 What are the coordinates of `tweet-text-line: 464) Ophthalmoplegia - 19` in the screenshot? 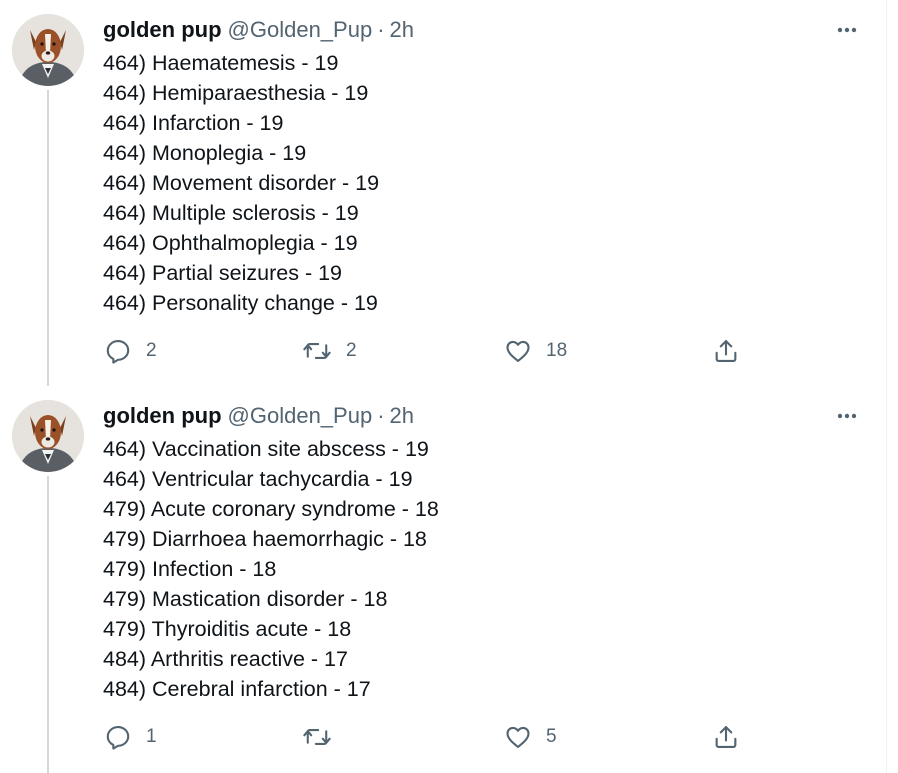 It's located at (230, 243).